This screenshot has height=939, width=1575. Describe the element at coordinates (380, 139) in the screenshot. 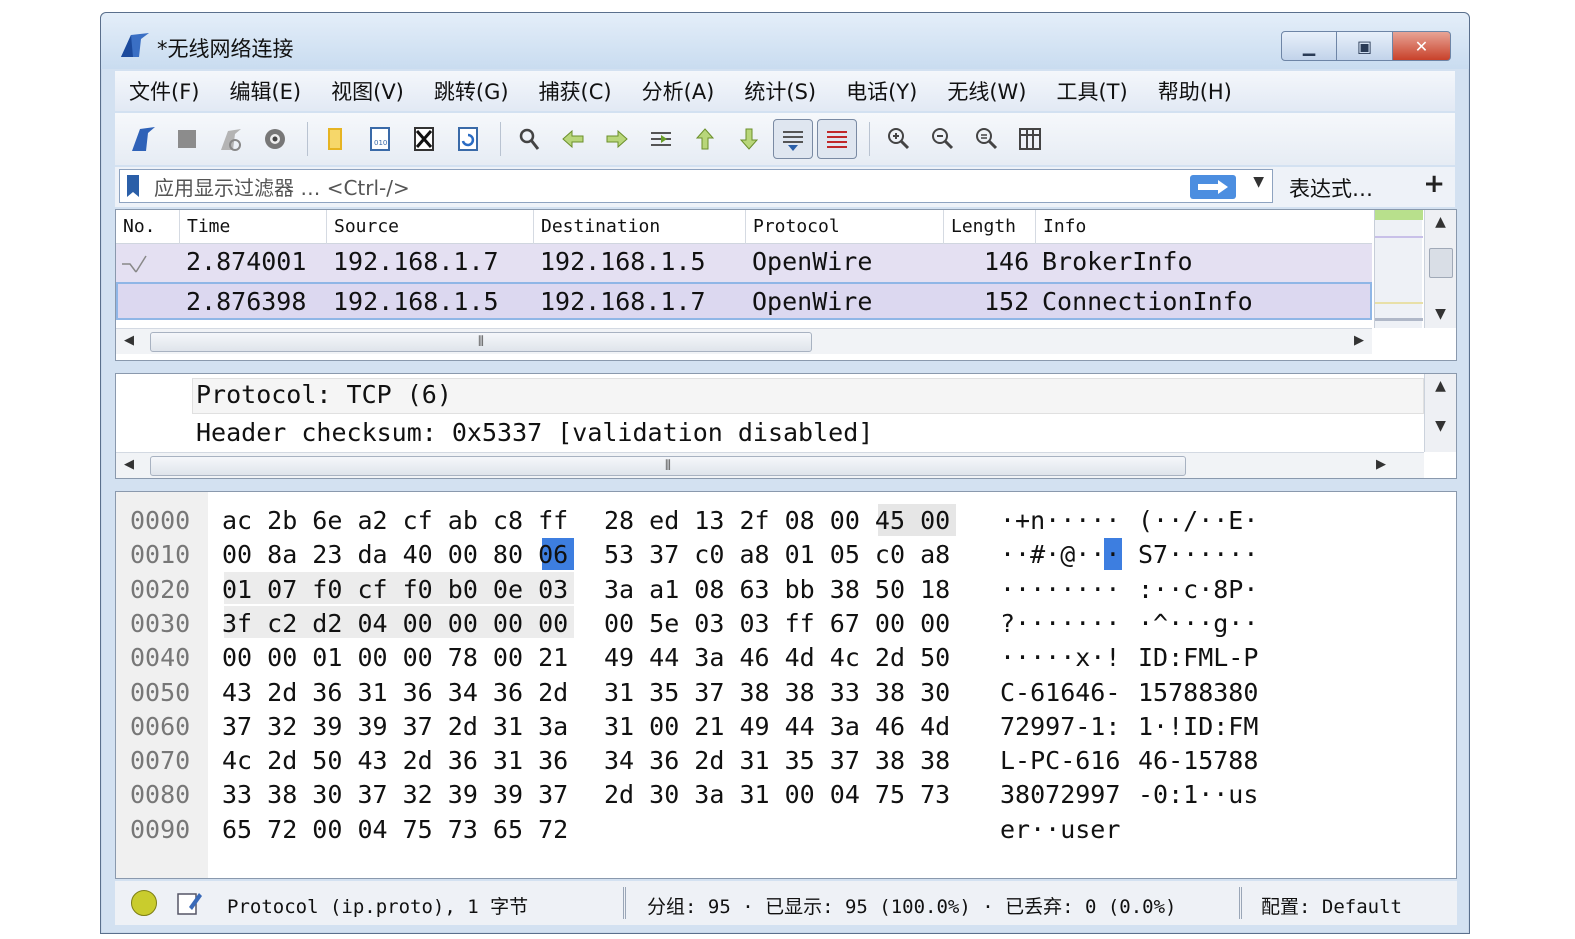

I see `save-file-icon: 010` at that location.